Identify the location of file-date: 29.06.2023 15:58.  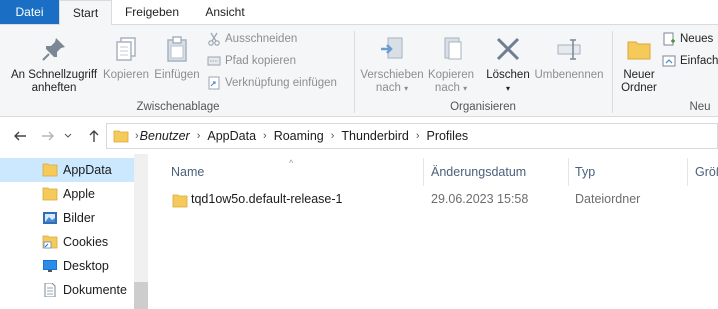
(480, 199).